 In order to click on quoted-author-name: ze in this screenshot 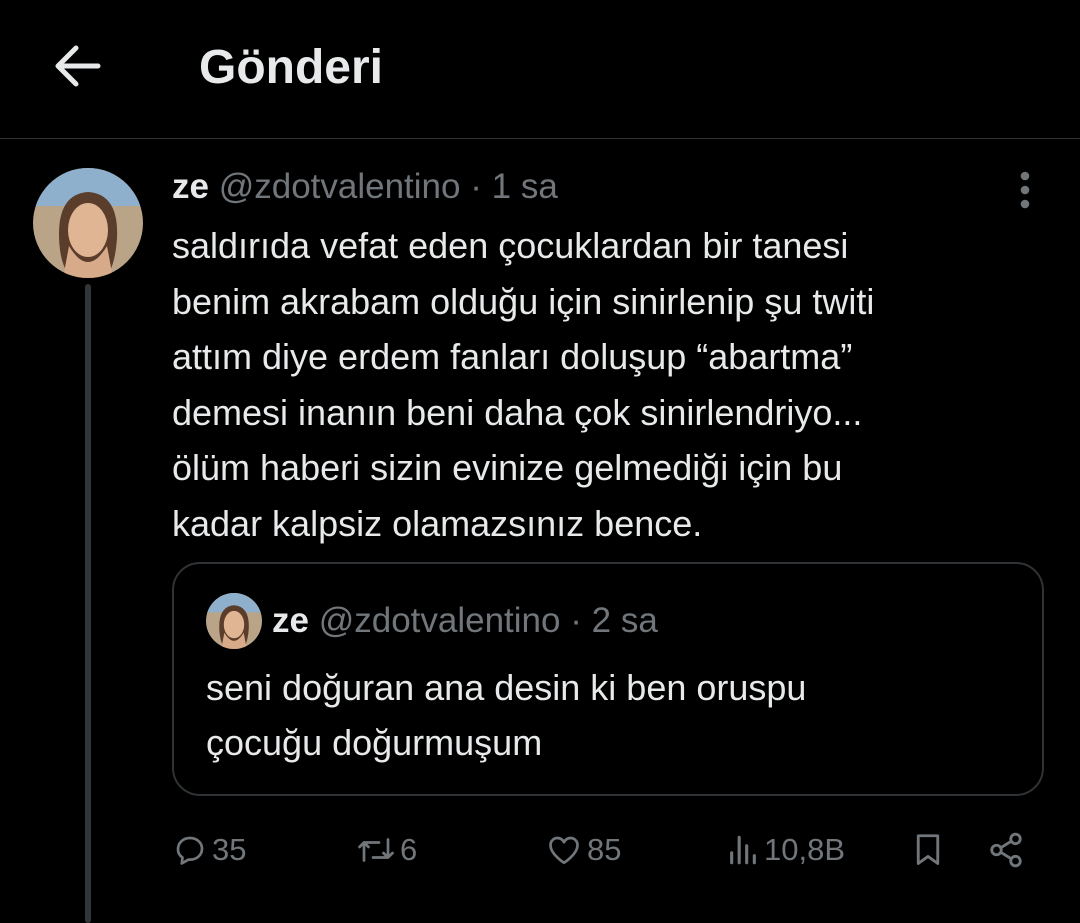, I will do `click(290, 620)`.